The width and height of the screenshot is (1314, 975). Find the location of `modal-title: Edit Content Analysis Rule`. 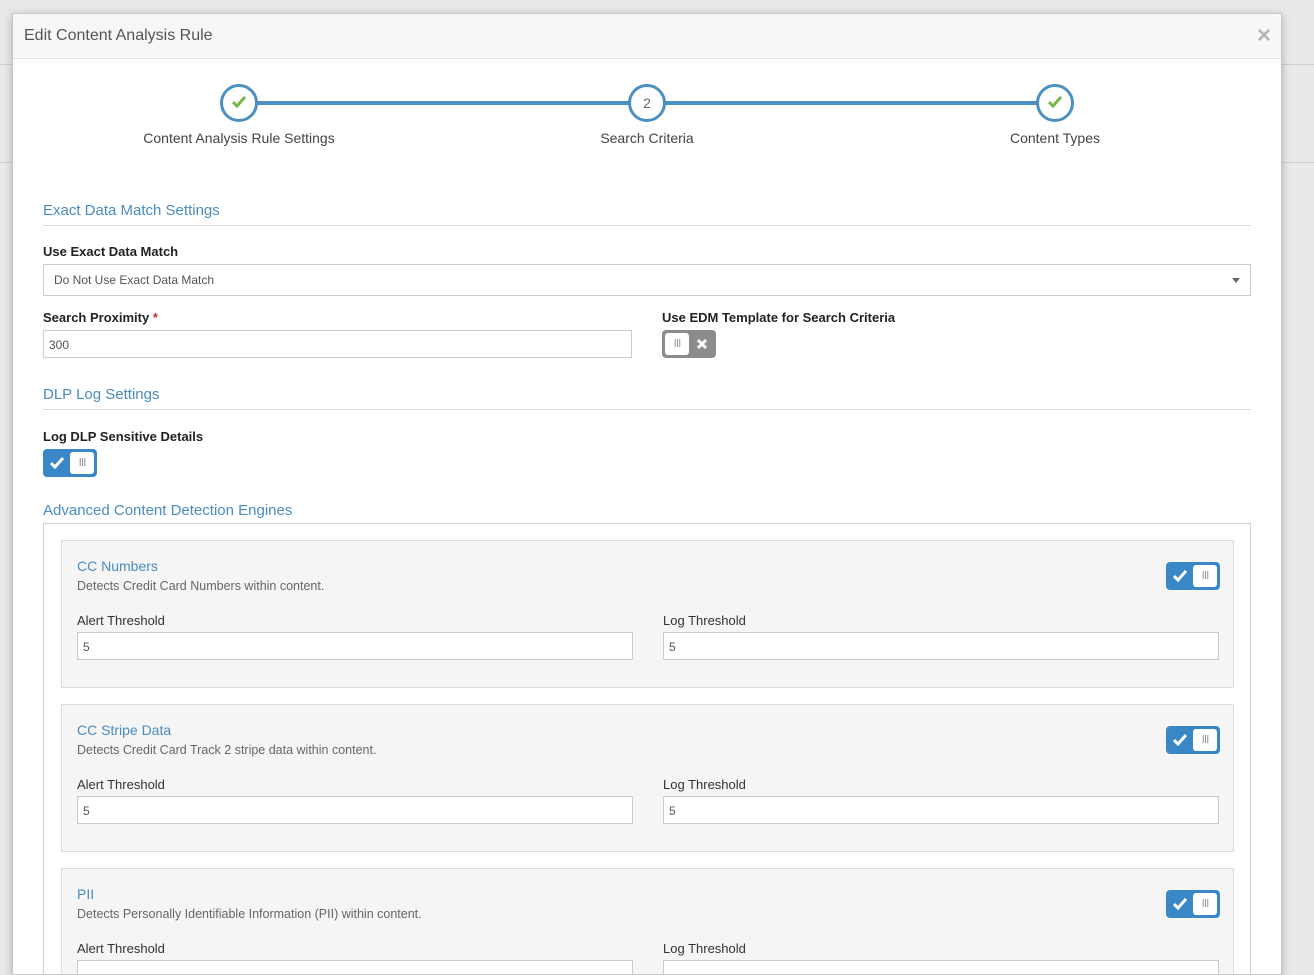

modal-title: Edit Content Analysis Rule is located at coordinates (118, 35).